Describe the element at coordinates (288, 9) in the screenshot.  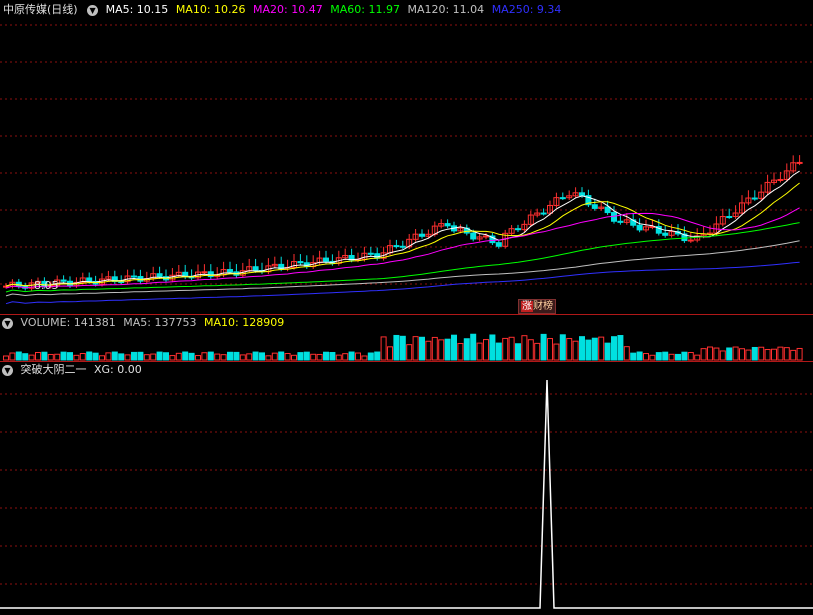
I see `ma20-label: MA20: 10.47` at that location.